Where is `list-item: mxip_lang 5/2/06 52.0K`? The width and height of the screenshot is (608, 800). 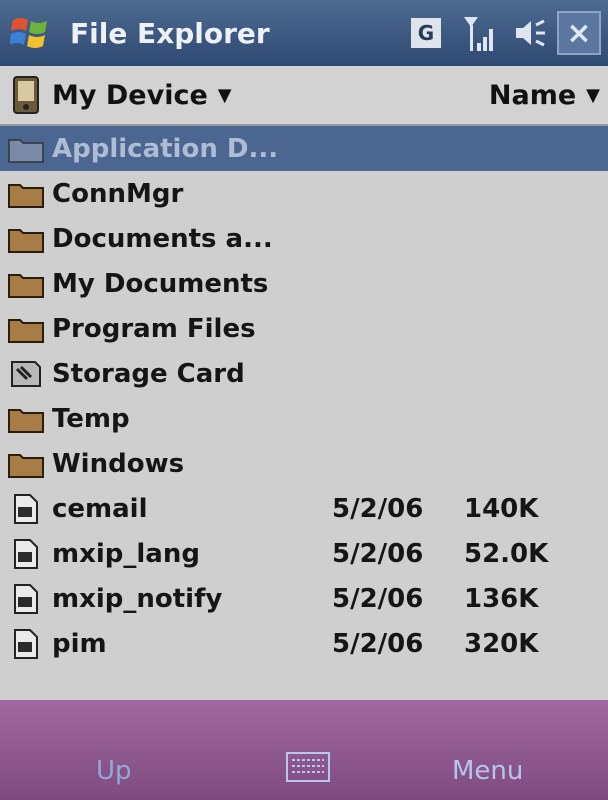 list-item: mxip_lang 5/2/06 52.0K is located at coordinates (304, 553).